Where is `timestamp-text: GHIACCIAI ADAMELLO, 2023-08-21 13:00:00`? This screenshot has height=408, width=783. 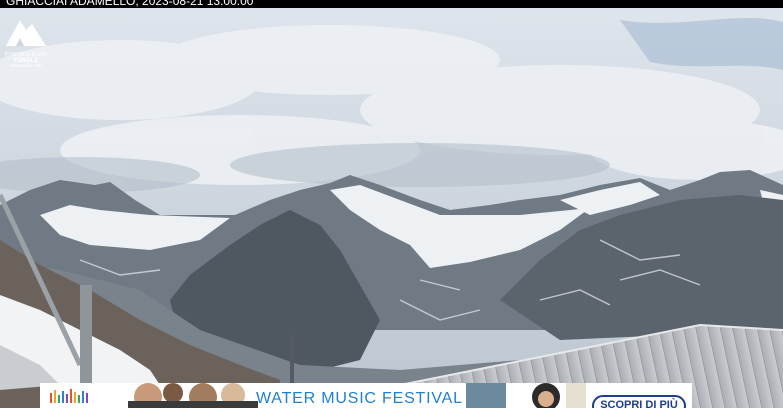
timestamp-text: GHIACCIAI ADAMELLO, 2023-08-21 13:00:00 is located at coordinates (130, 4).